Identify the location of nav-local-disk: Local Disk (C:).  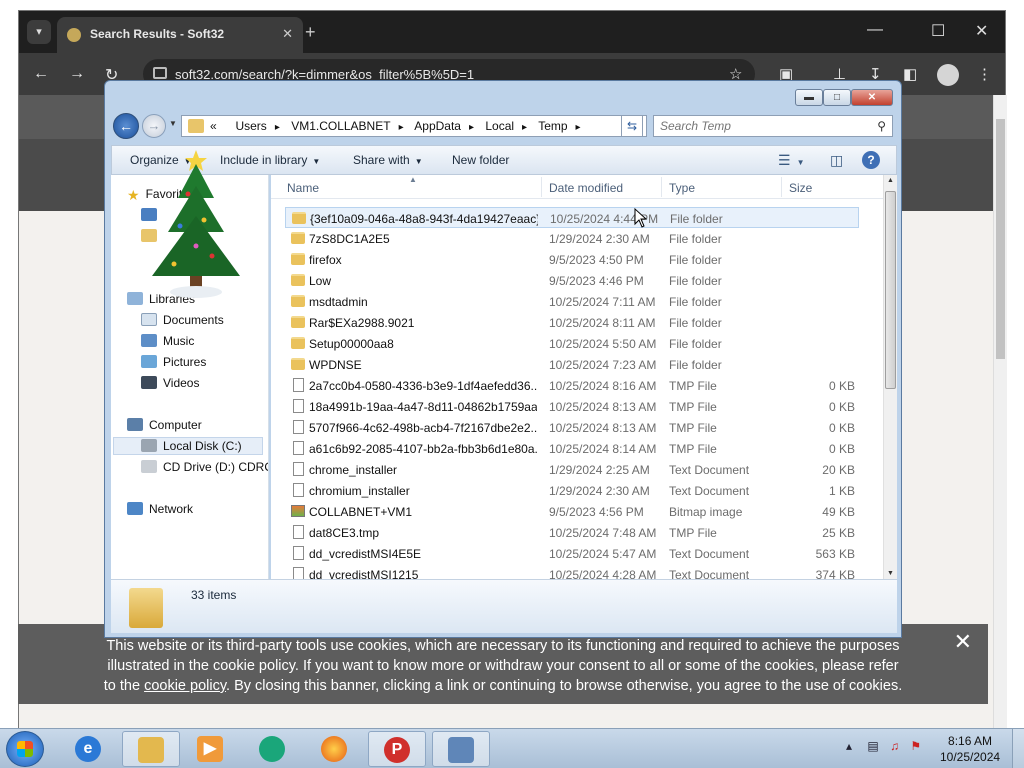
(188, 446).